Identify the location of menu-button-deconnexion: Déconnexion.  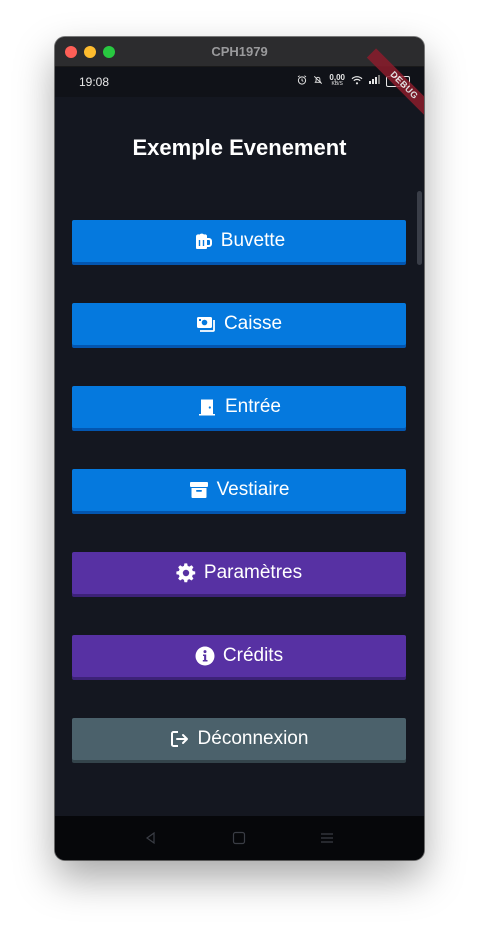
(239, 739).